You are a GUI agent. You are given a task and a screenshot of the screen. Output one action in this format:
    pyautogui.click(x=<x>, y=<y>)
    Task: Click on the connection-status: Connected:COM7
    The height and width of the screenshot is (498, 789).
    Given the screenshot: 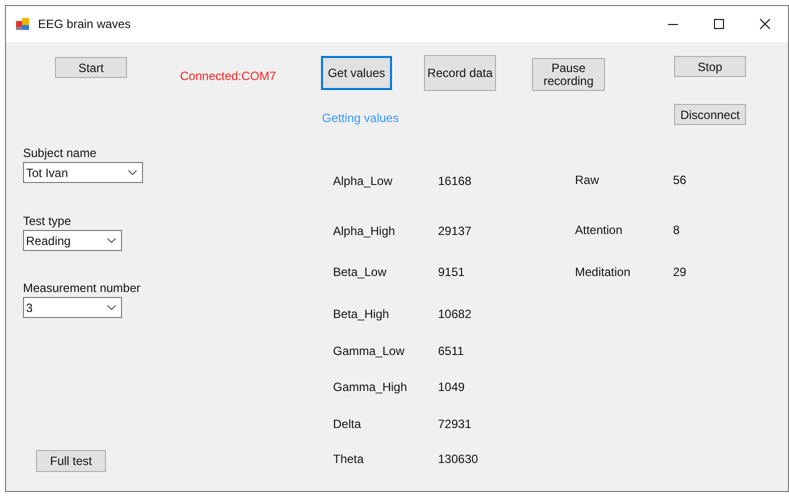 What is the action you would take?
    pyautogui.click(x=228, y=76)
    